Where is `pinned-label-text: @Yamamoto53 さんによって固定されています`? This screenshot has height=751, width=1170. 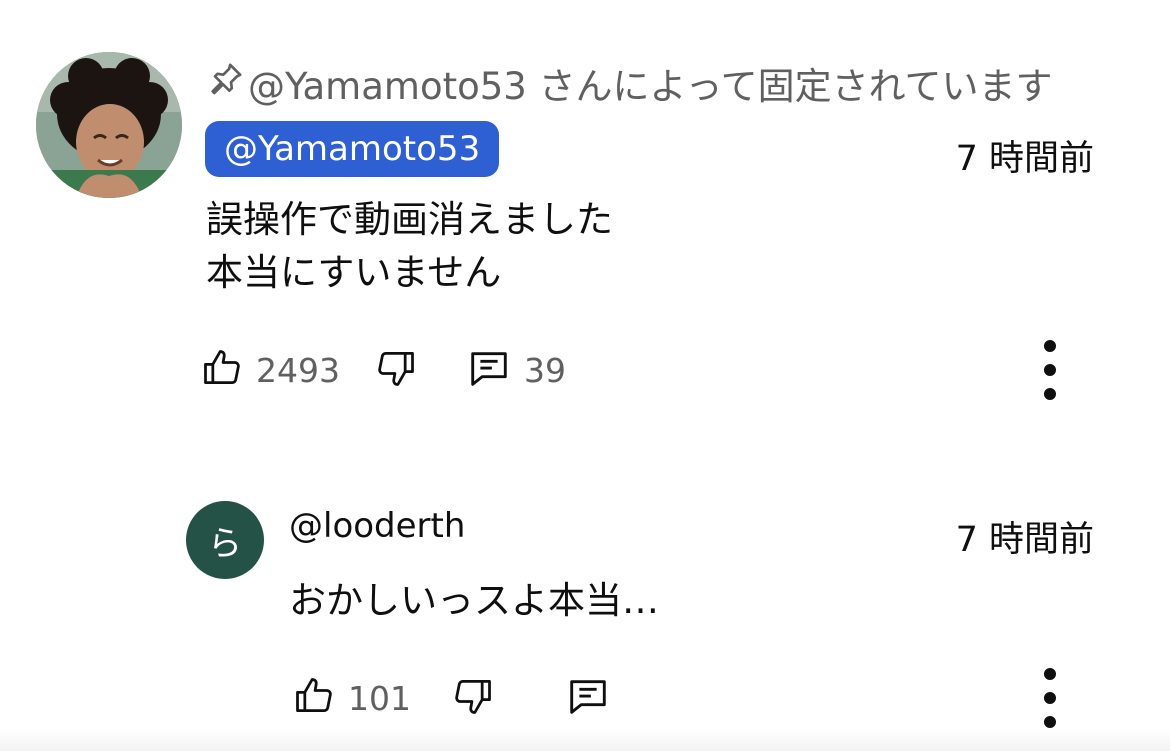
pinned-label-text: @Yamamoto53 さんによって固定されています is located at coordinates (650, 86).